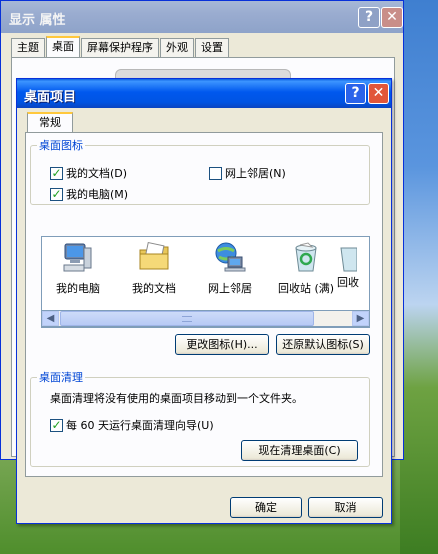 The image size is (438, 554). I want to click on tab-settings: 设置, so click(212, 47).